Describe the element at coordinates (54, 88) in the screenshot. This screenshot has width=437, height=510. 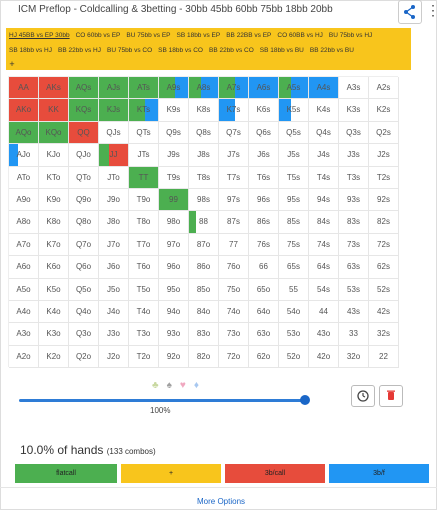
I see `hand-cell: AKs` at that location.